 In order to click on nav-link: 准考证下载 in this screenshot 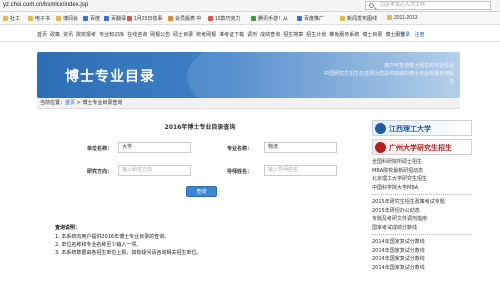, I will do `click(231, 35)`.